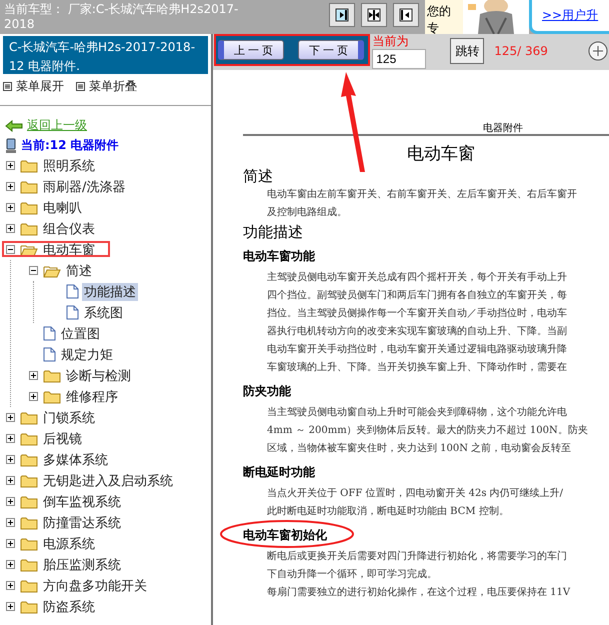 The width and height of the screenshot is (609, 625). Describe the element at coordinates (251, 50) in the screenshot. I see `previous-page-button: 上 一 页` at that location.